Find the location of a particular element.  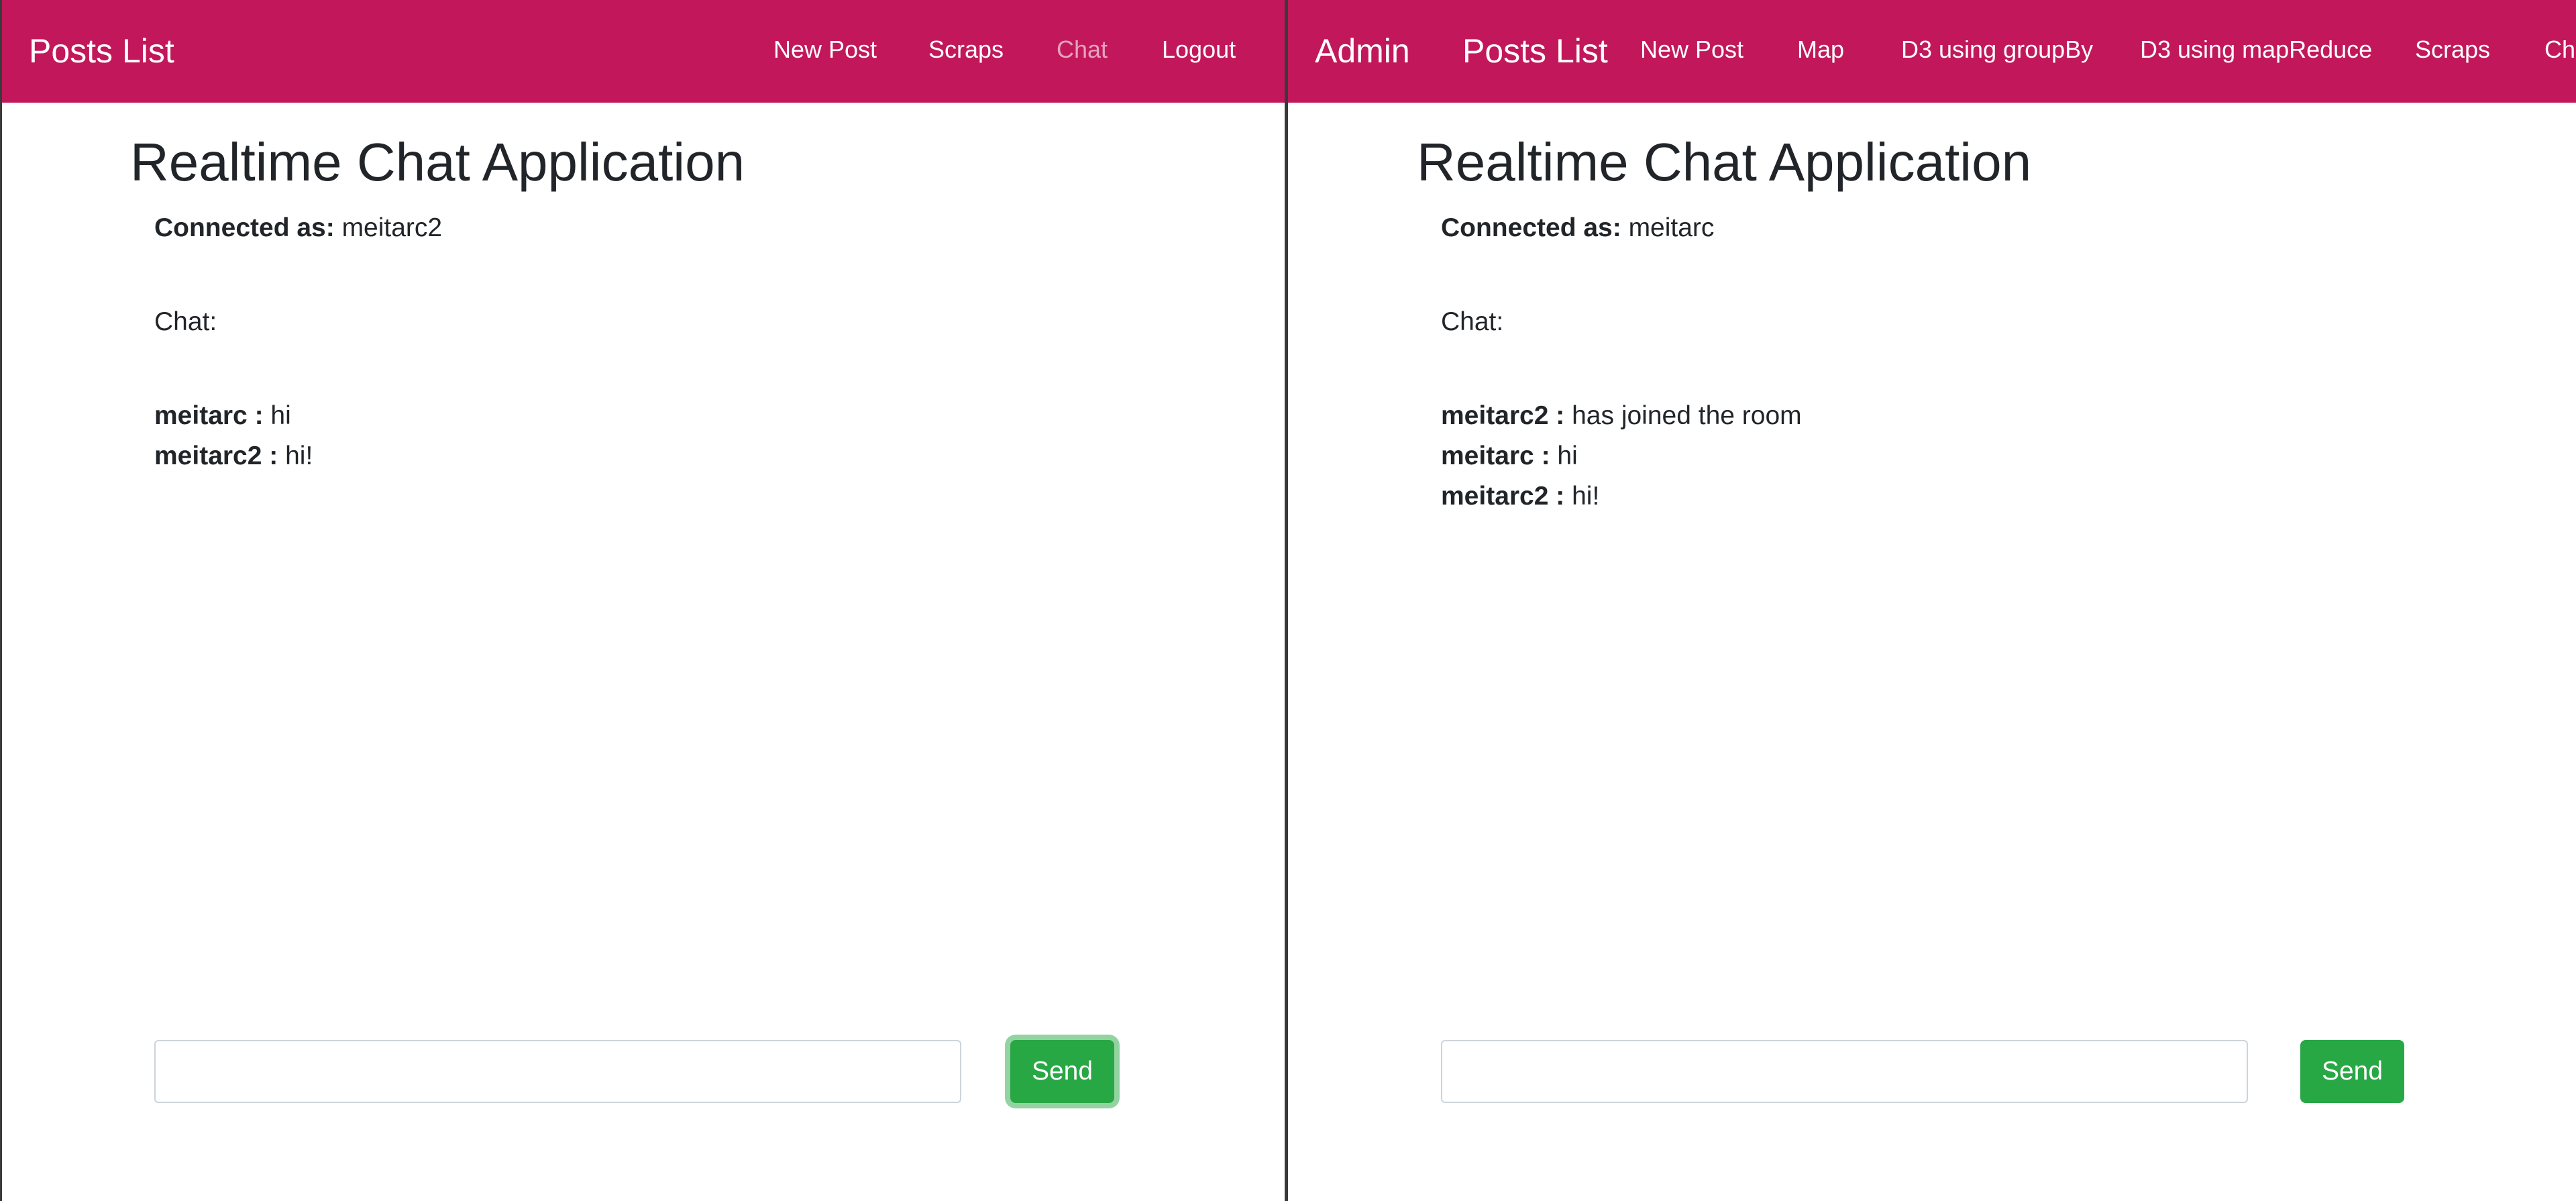

message-list: meitarc : hi meitarc2 : hi! is located at coordinates (233, 436).